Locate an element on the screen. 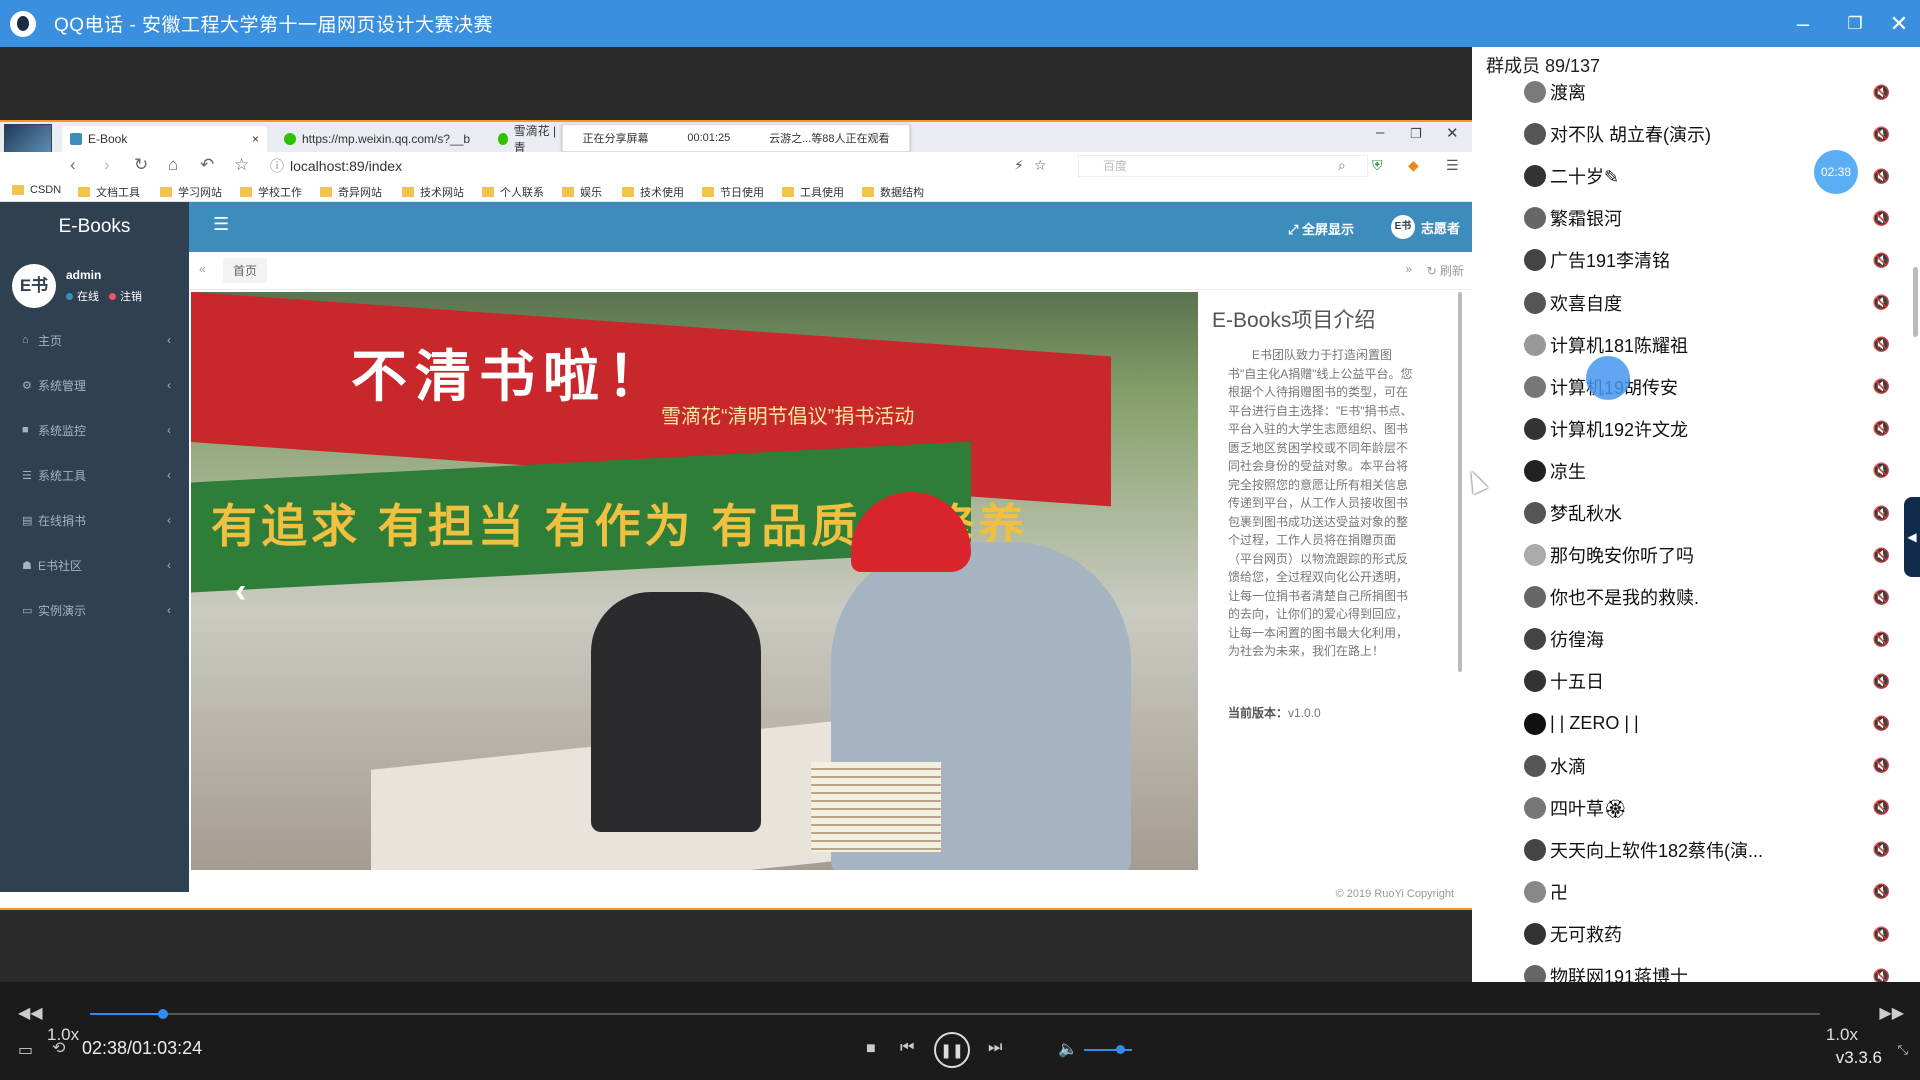 Image resolution: width=1920 pixels, height=1080 pixels. volume-icon: 🔈 is located at coordinates (1068, 1049).